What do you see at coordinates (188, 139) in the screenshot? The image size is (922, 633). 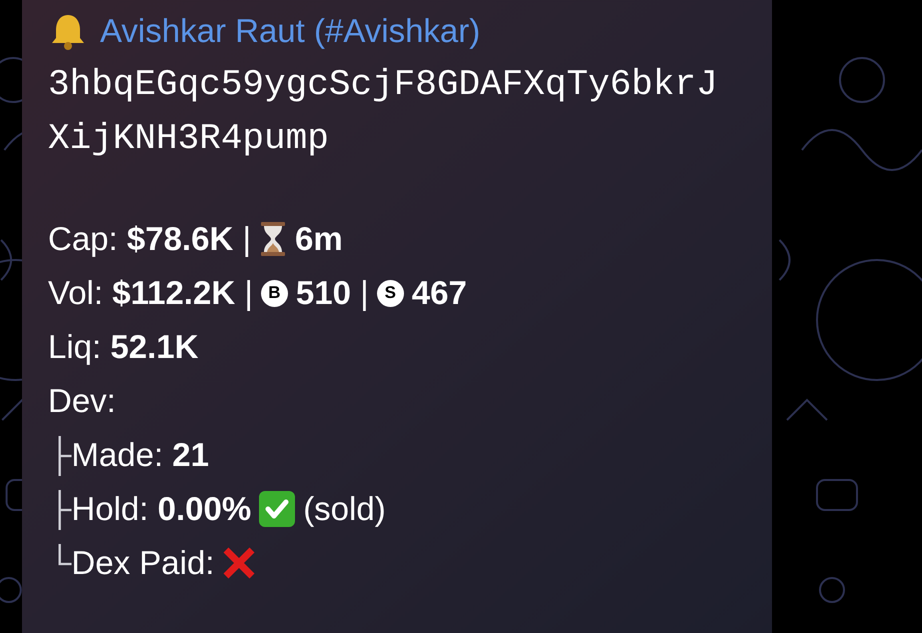 I see `token-address: XijKNH3R4pump` at bounding box center [188, 139].